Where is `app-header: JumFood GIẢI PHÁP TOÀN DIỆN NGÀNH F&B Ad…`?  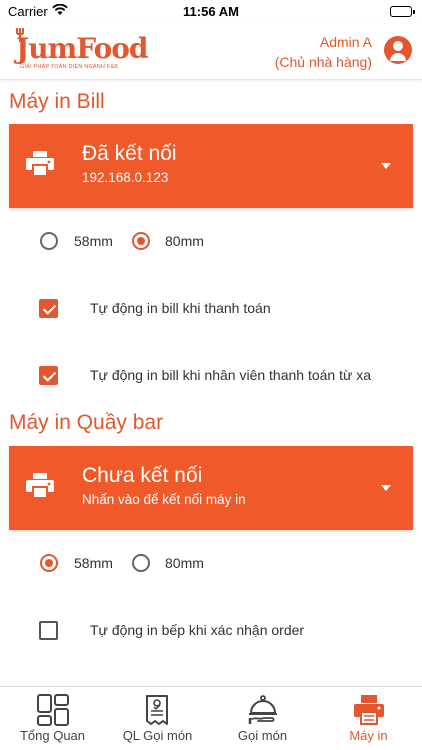
app-header: JumFood GIẢI PHÁP TOÀN DIỆN NGÀNH F&B Ad… is located at coordinates (211, 52).